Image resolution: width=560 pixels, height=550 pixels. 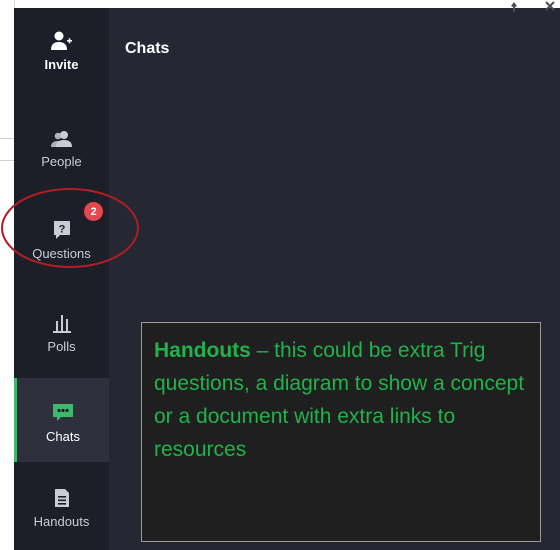 I want to click on page-title: Chats, so click(x=147, y=48).